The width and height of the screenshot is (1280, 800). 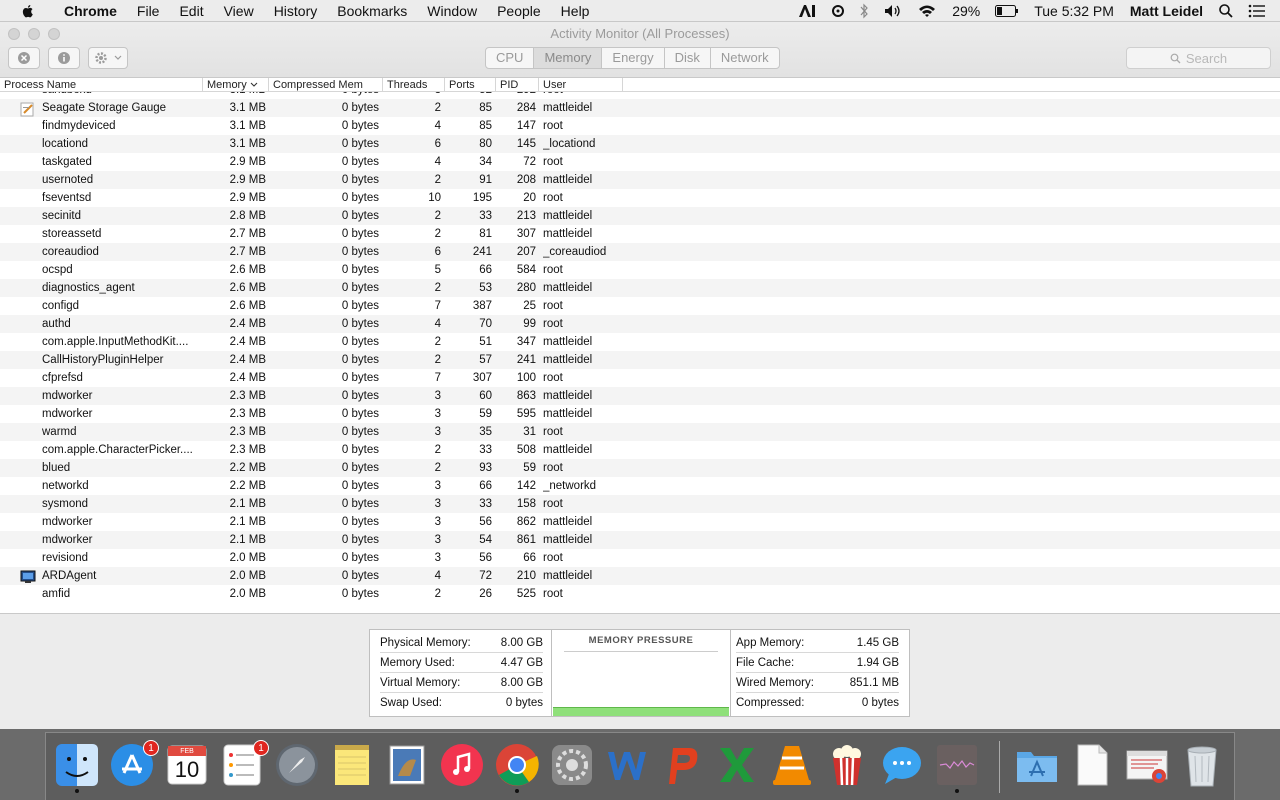 I want to click on column-process-name: Process Name, so click(x=101, y=85).